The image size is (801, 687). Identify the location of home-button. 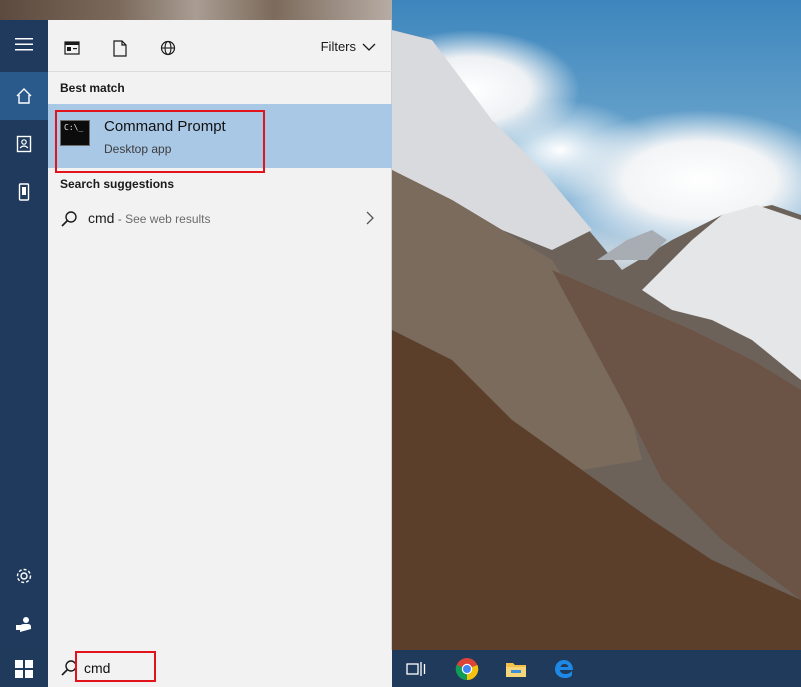
(24, 96).